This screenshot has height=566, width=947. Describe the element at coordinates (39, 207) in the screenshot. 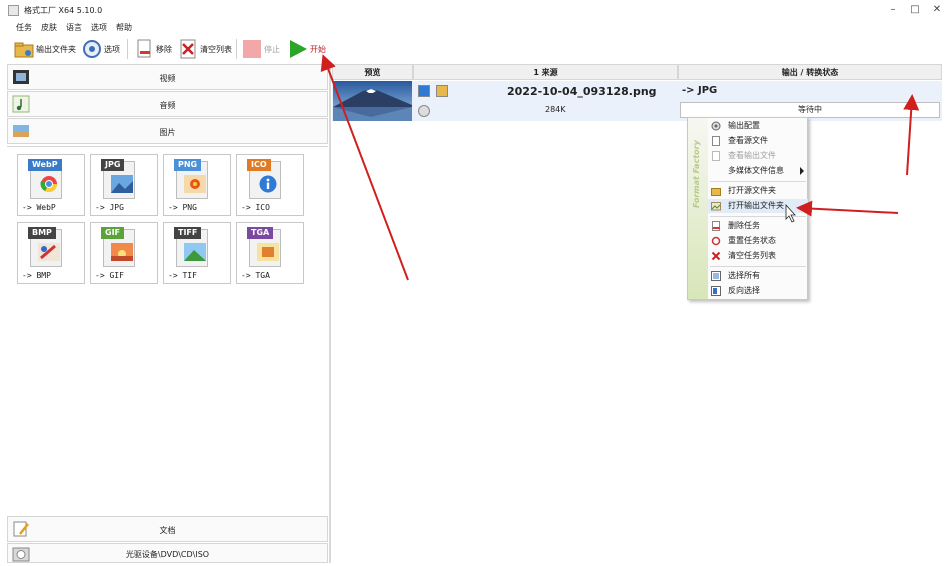

I see `format-label: -> WebP` at that location.